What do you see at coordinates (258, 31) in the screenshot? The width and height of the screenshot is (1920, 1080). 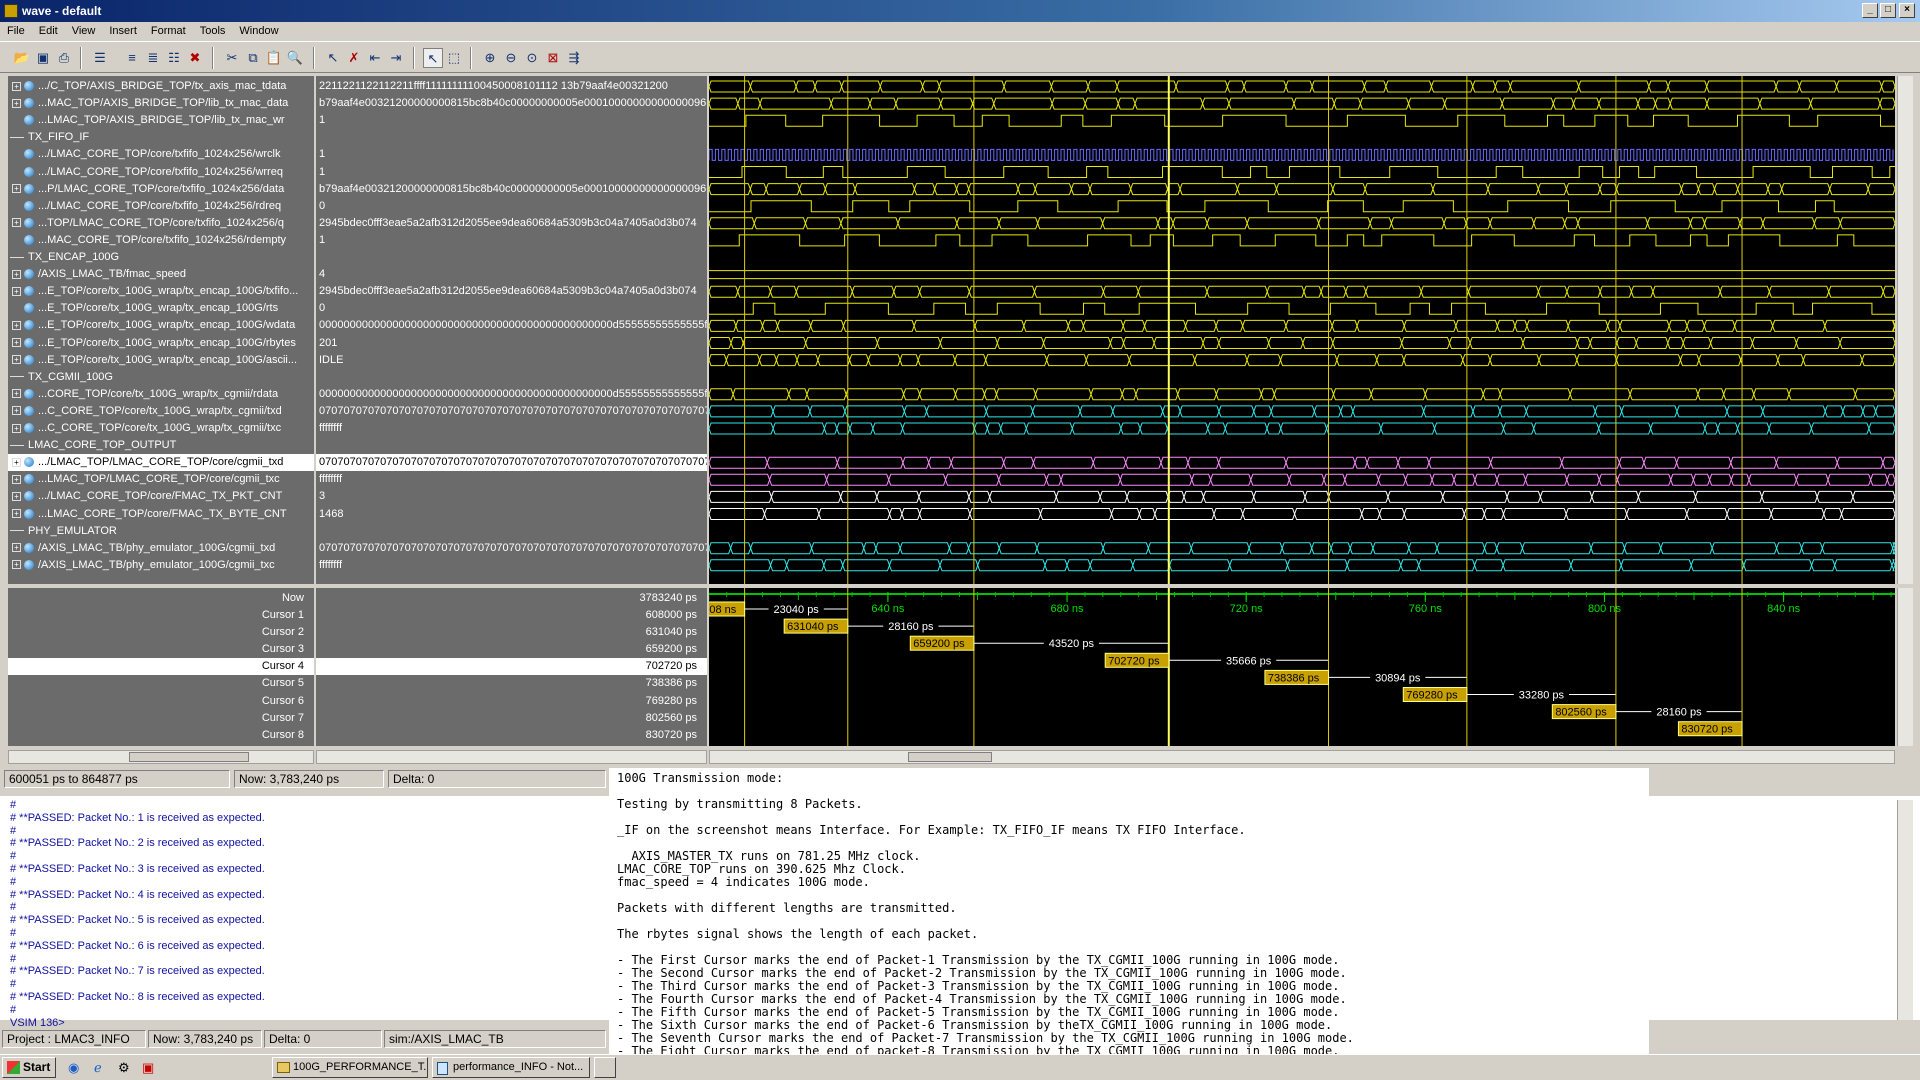 I see `menu-window: Window` at bounding box center [258, 31].